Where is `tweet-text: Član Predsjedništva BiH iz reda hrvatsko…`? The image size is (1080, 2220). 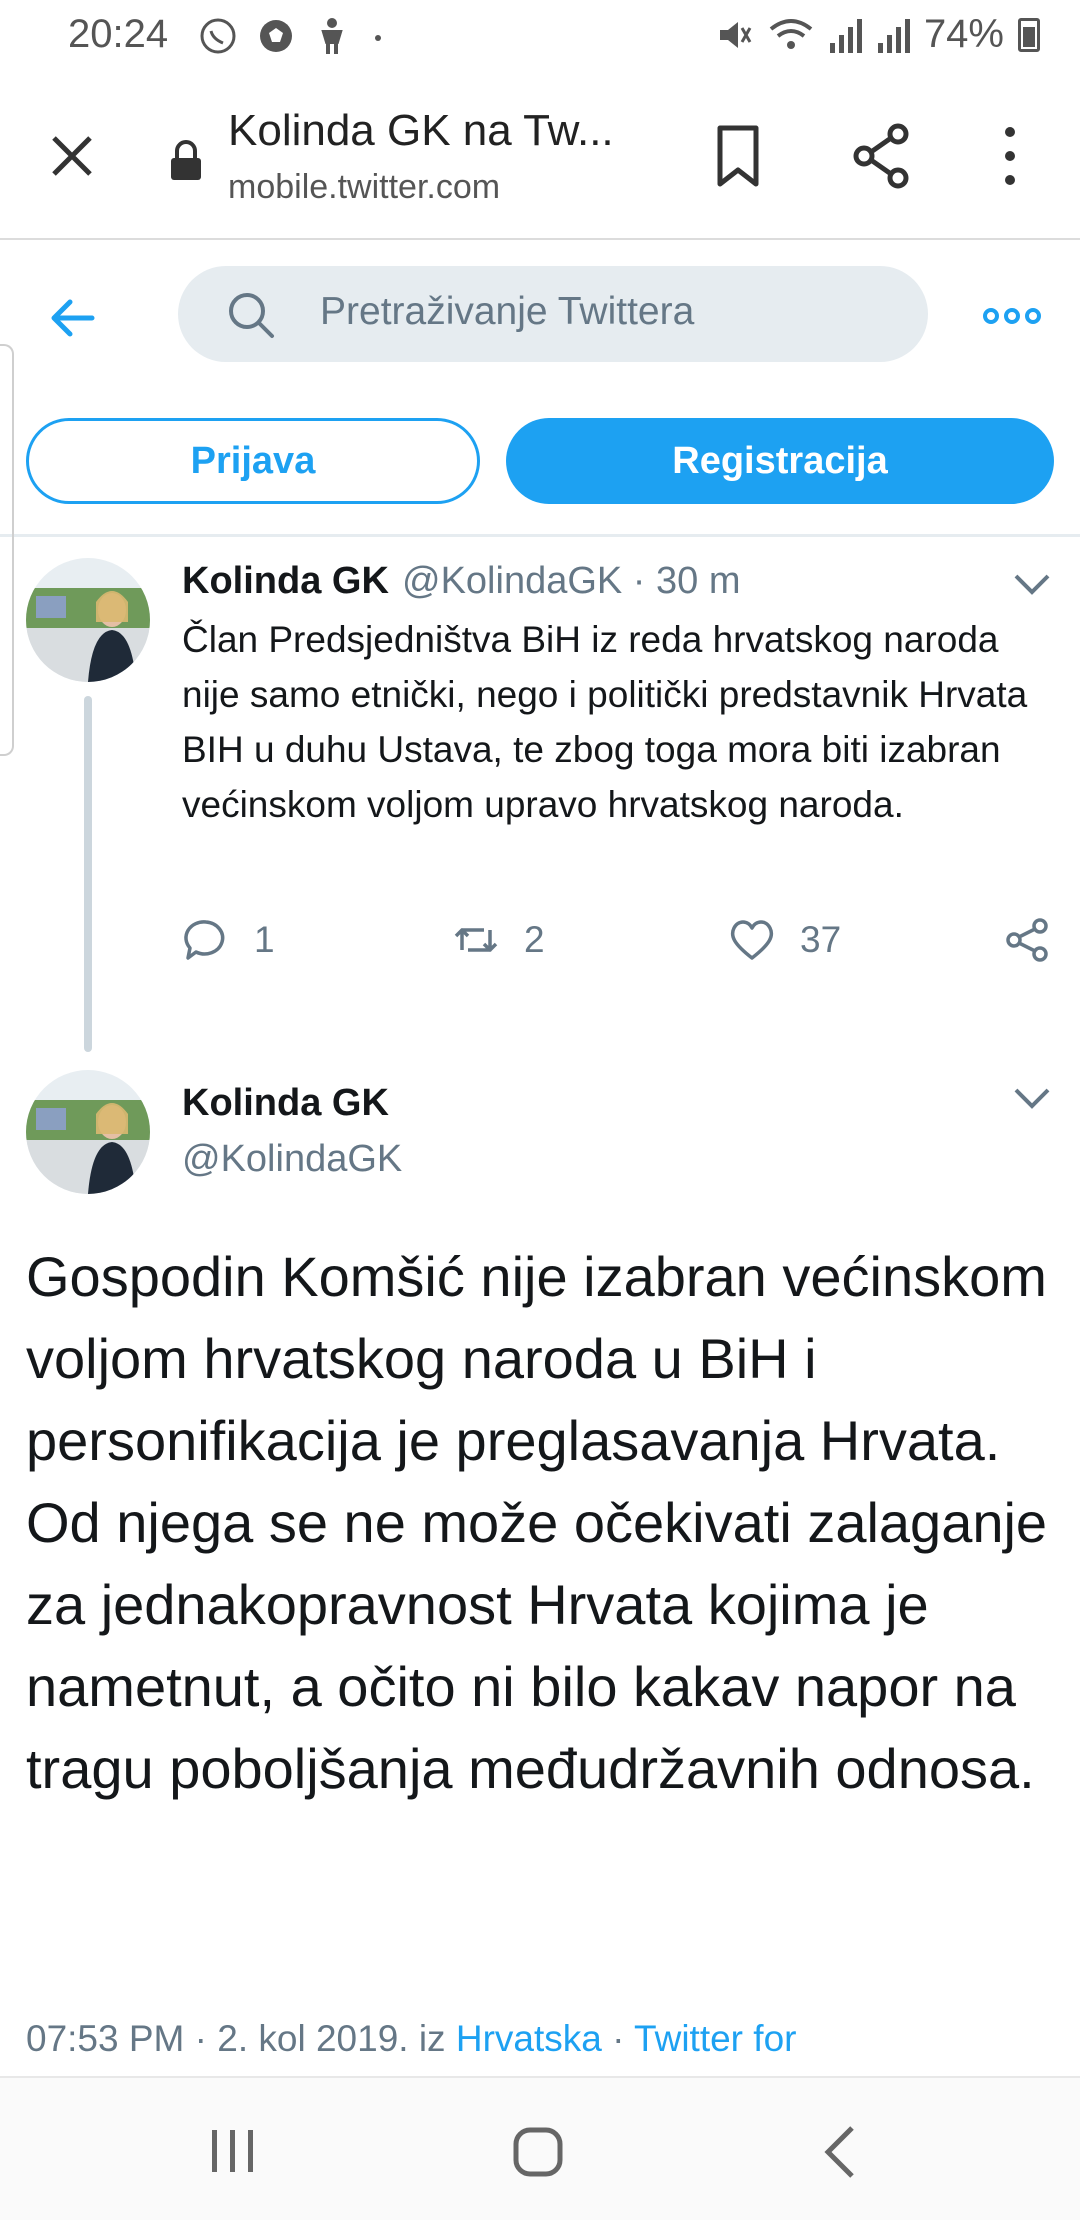
tweet-text: Član Predsjedništva BiH iz reda hrvatsko… is located at coordinates (605, 722).